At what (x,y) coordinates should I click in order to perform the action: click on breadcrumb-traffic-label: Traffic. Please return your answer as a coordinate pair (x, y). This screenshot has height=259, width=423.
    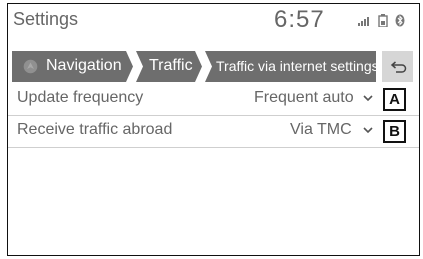
    Looking at the image, I should click on (171, 65).